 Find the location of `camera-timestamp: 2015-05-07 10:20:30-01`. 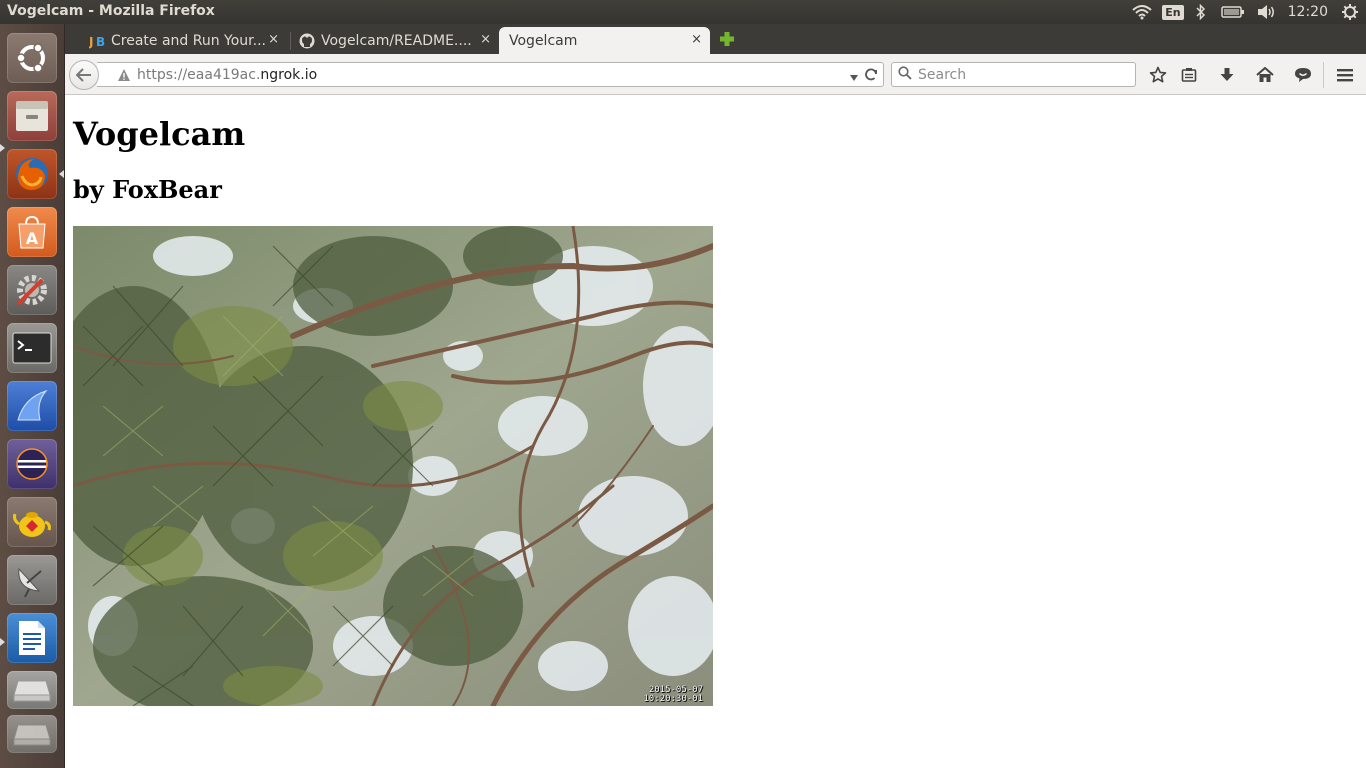

camera-timestamp: 2015-05-07 10:20:30-01 is located at coordinates (673, 695).